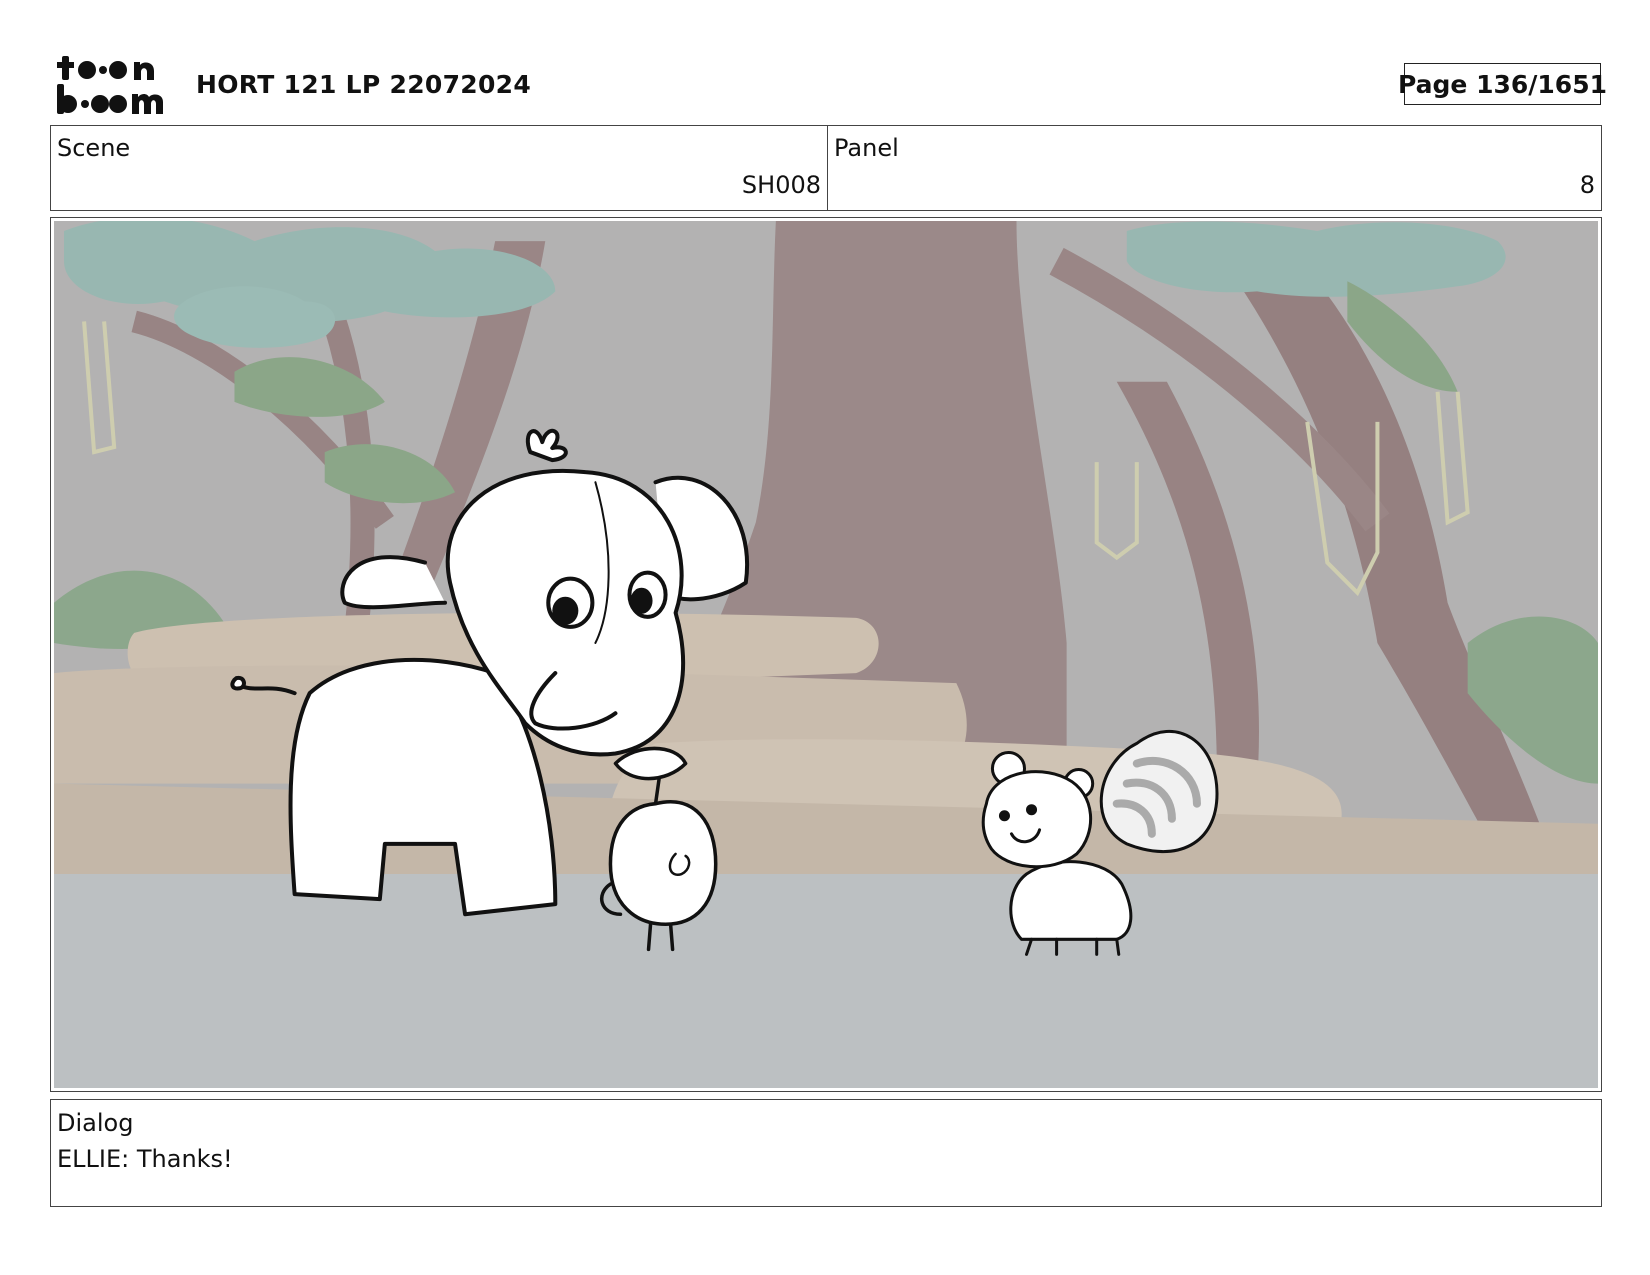  What do you see at coordinates (110, 85) in the screenshot?
I see `toonboom-logo-mark` at bounding box center [110, 85].